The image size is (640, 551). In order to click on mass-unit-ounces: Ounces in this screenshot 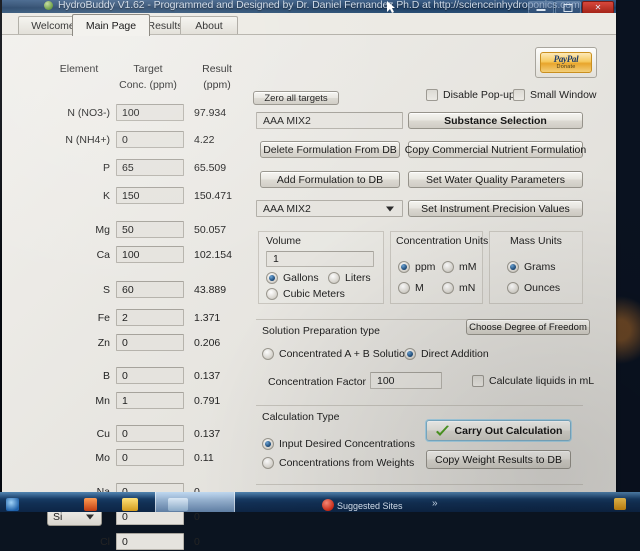, I will do `click(533, 288)`.